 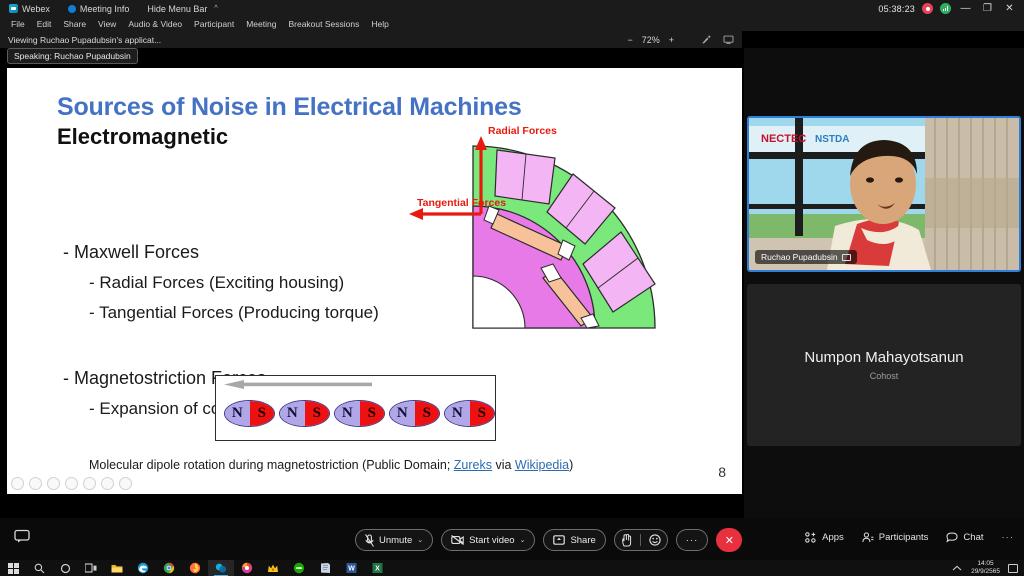 I want to click on previous-slide-icon, so click(x=17, y=483).